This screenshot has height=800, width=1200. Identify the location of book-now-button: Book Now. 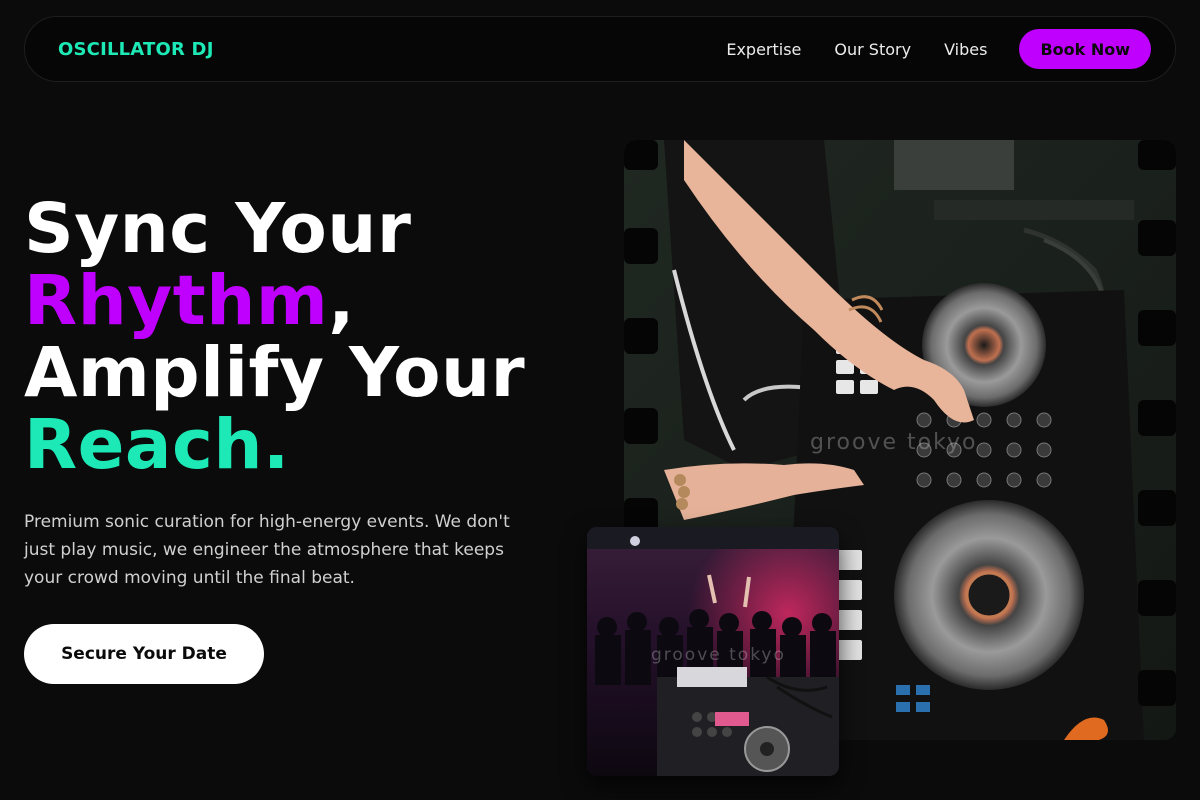
(1085, 49).